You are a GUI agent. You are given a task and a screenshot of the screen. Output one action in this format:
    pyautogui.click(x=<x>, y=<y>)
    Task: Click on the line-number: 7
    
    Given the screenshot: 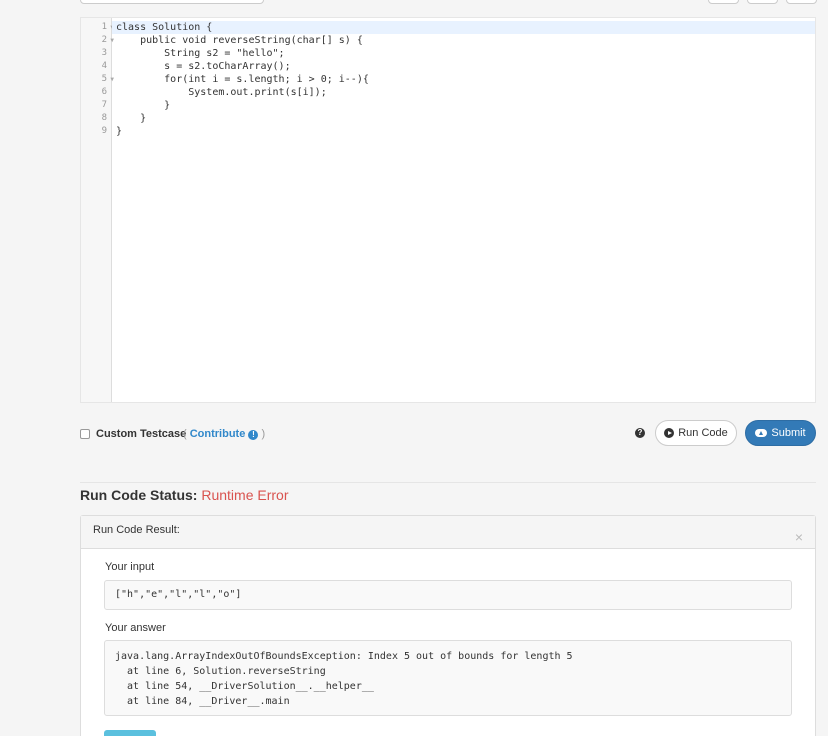 What is the action you would take?
    pyautogui.click(x=104, y=105)
    